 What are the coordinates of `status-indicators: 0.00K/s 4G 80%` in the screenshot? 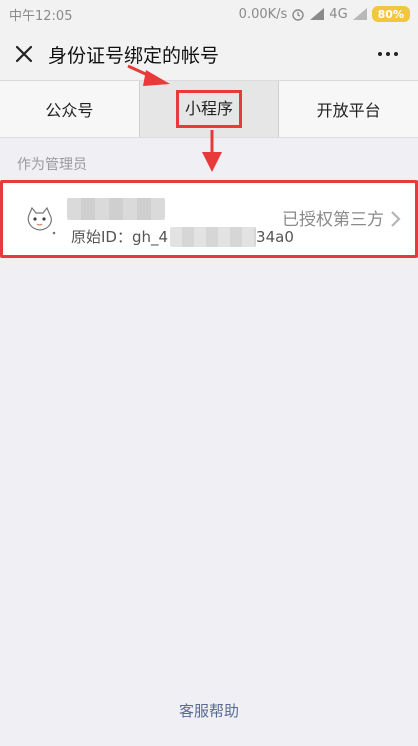 It's located at (324, 14).